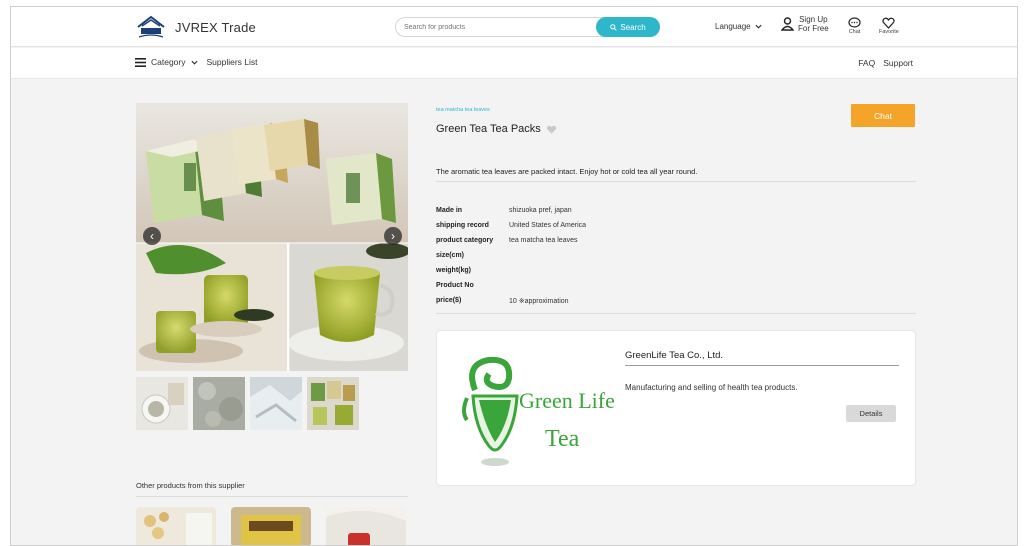 The height and width of the screenshot is (546, 1028). I want to click on spec-label: product category, so click(465, 240).